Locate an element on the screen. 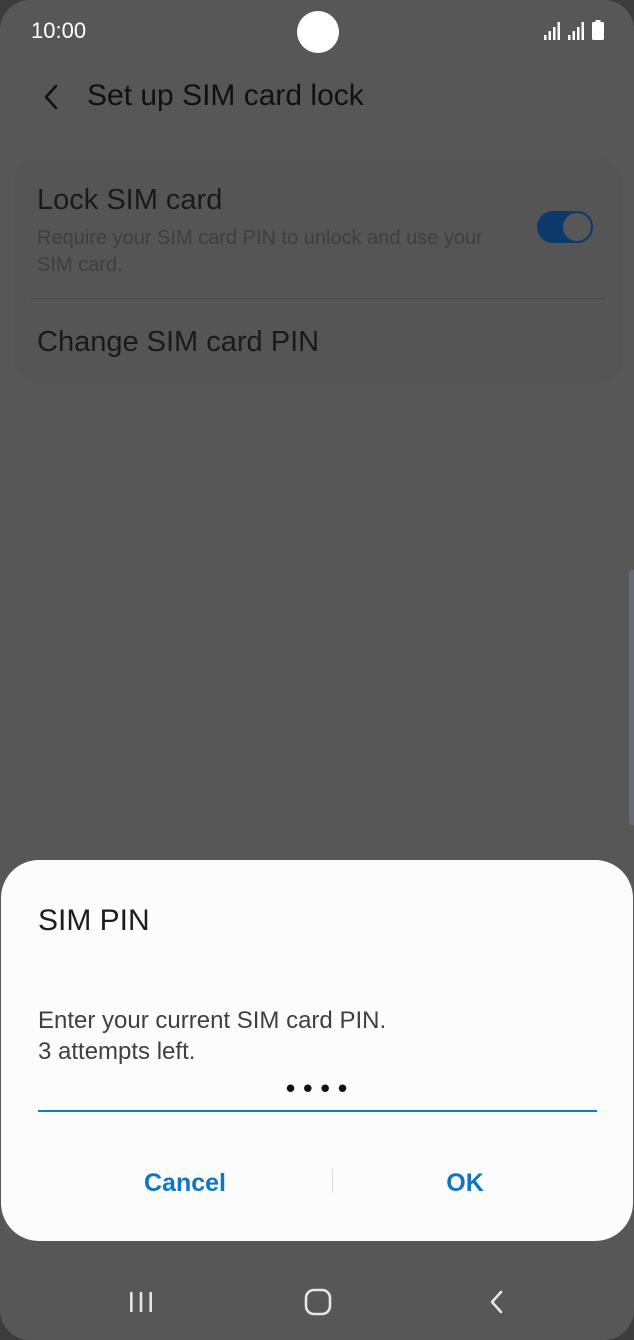 Image resolution: width=634 pixels, height=1340 pixels. lock-sim-card-toggle is located at coordinates (565, 227).